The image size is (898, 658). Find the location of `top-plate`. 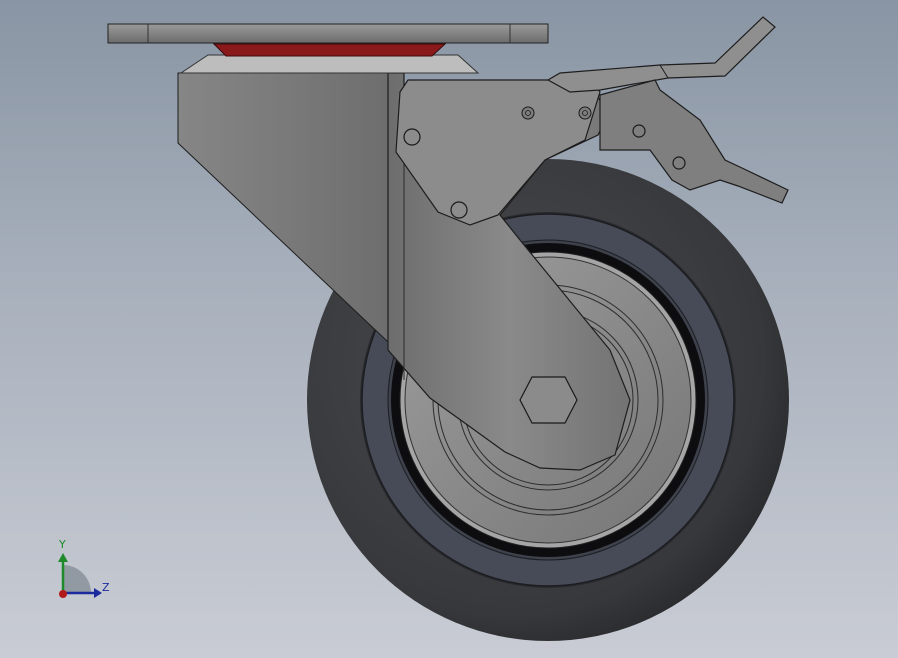

top-plate is located at coordinates (328, 33).